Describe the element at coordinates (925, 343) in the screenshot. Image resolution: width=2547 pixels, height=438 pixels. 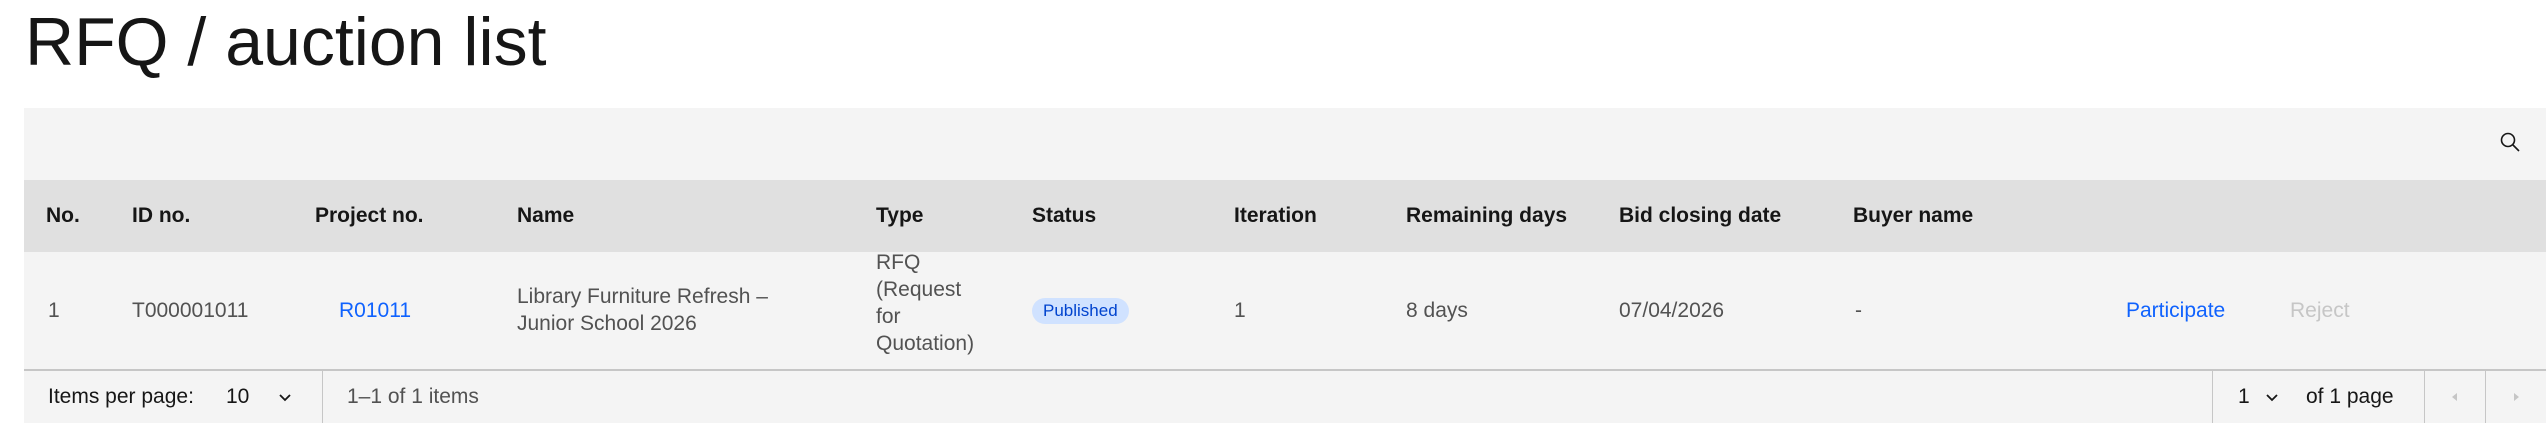
I see `cell-type-line: Quotation)` at that location.